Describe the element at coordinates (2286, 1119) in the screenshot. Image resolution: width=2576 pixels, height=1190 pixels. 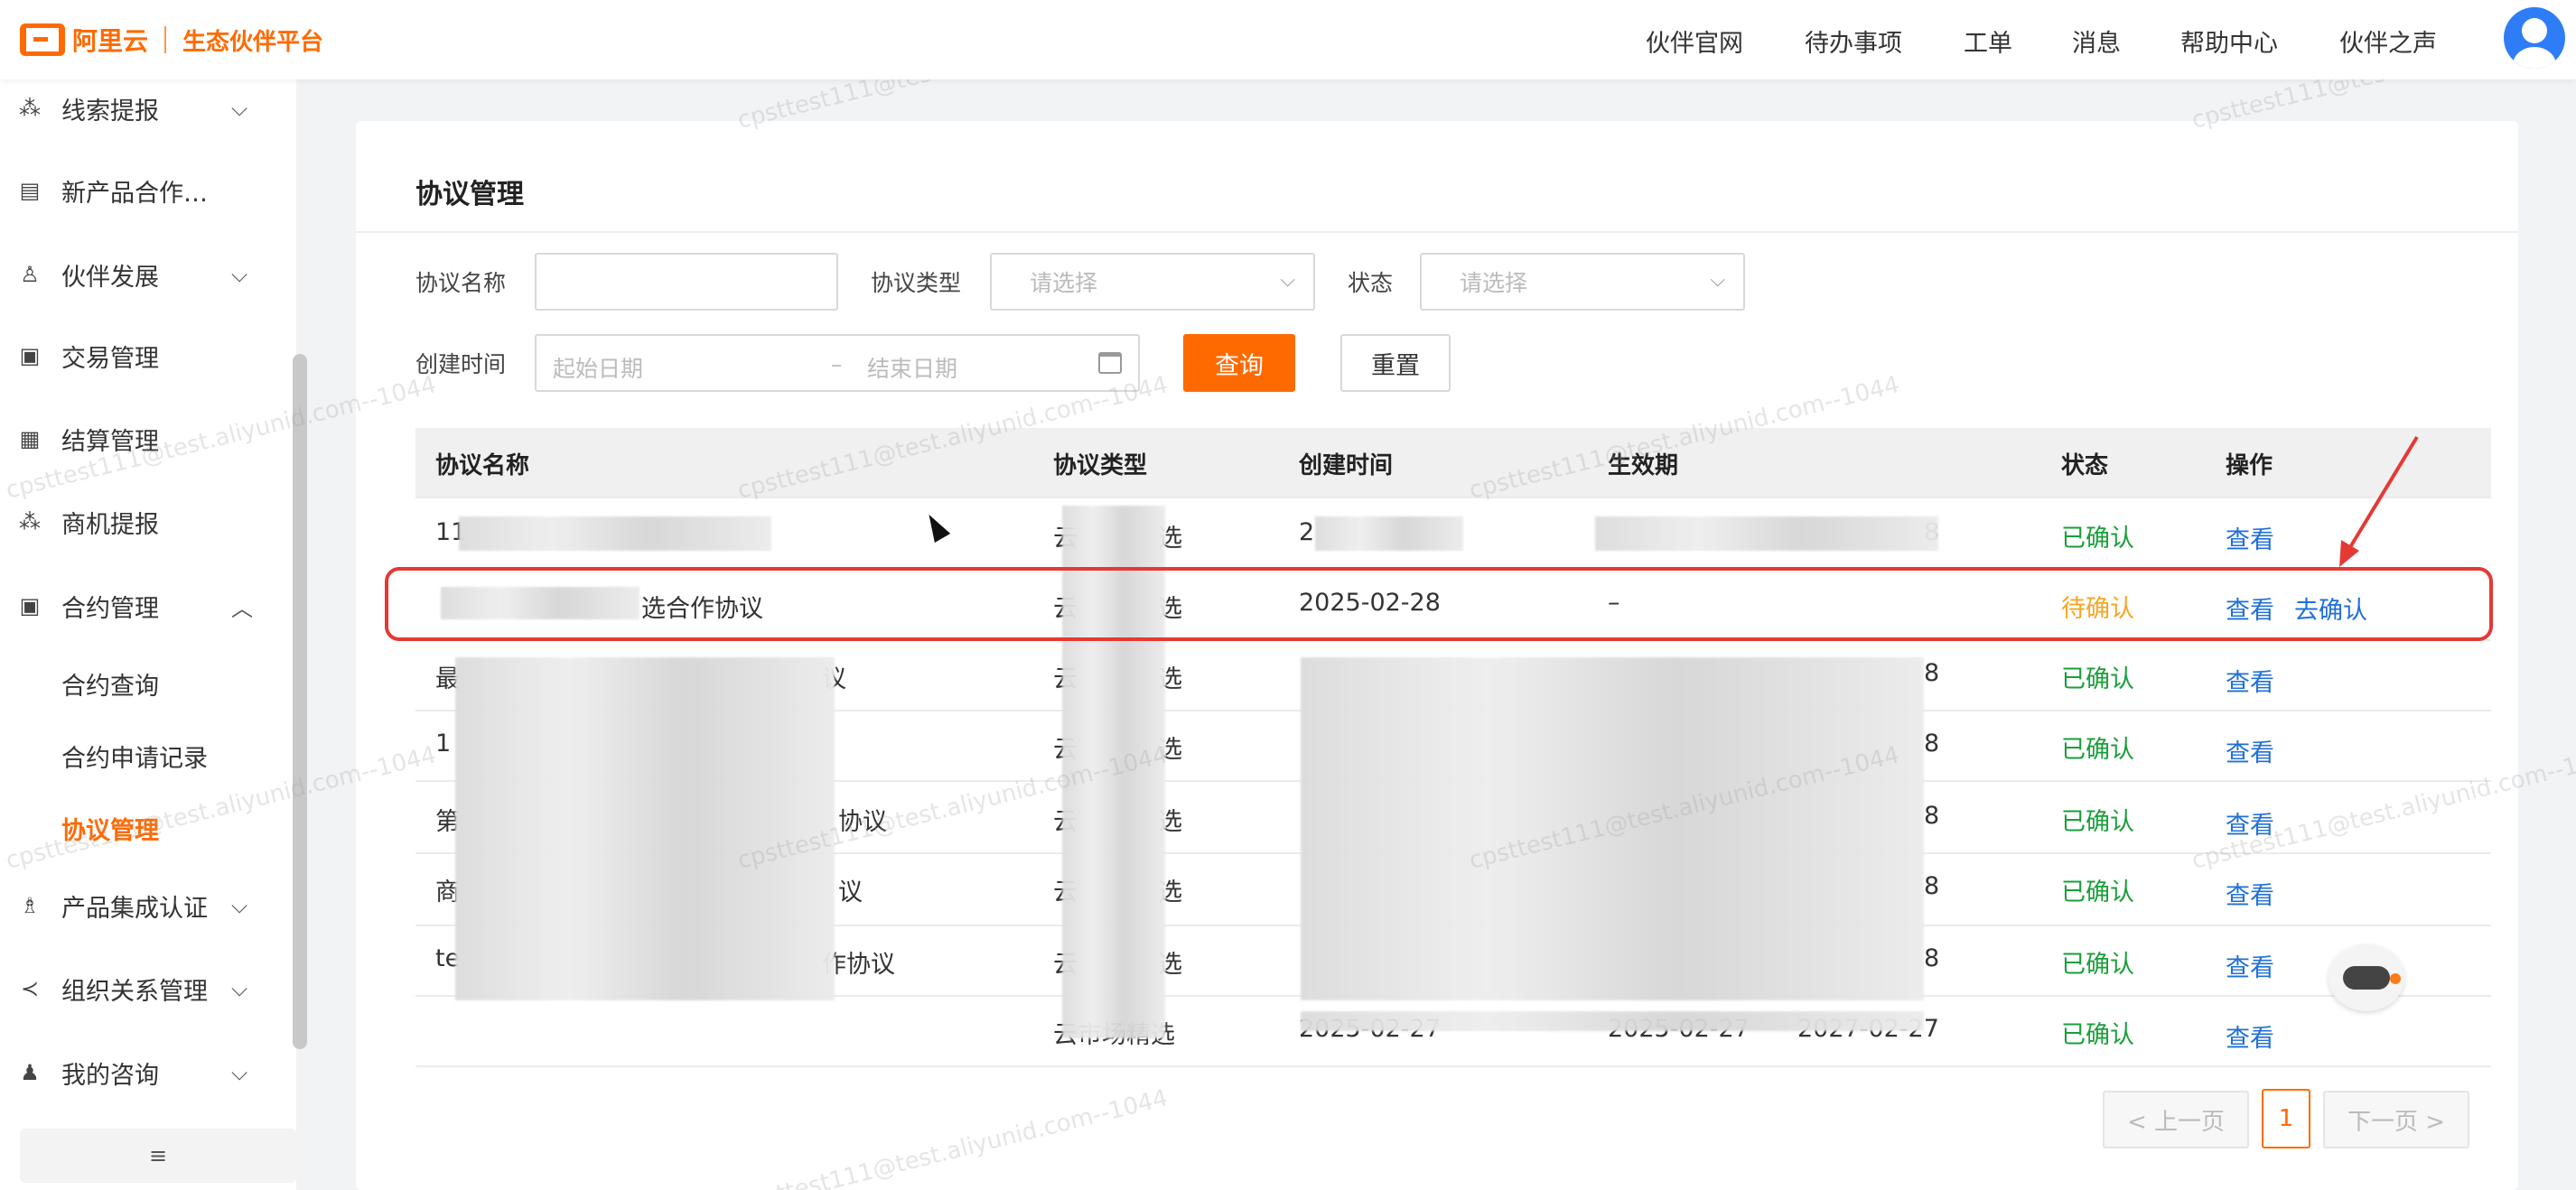
I see `page-number-current: 1` at that location.